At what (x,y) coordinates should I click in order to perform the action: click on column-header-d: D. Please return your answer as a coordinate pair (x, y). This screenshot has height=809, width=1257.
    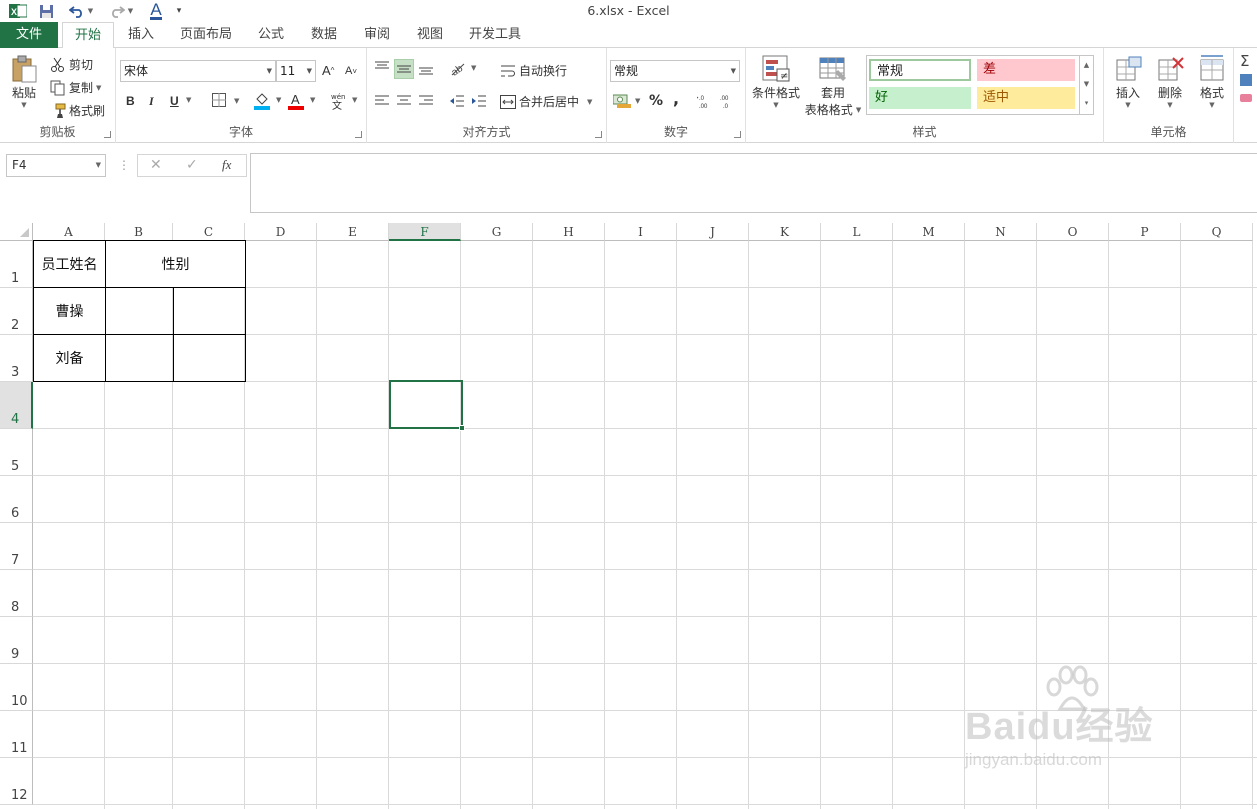
    Looking at the image, I should click on (281, 232).